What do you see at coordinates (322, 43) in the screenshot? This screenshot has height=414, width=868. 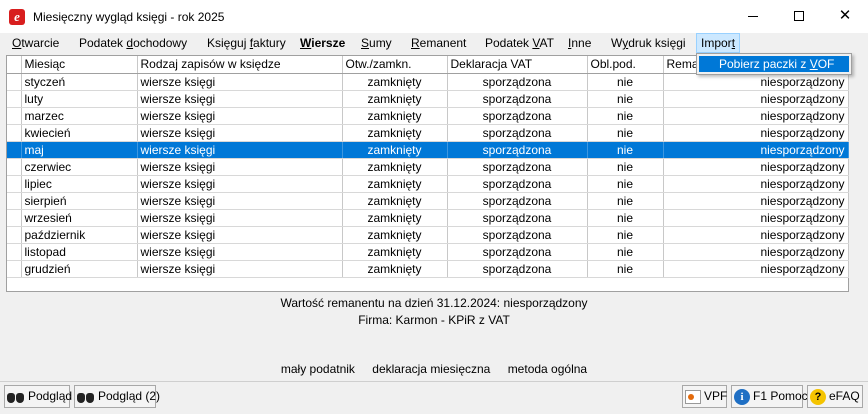 I see `menu-wiersze: Wiersze` at bounding box center [322, 43].